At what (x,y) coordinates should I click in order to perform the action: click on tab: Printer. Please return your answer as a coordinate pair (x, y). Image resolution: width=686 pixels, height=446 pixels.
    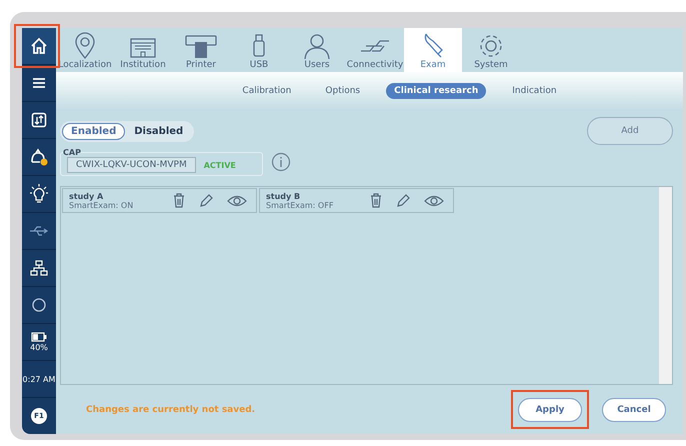
    Looking at the image, I should click on (201, 50).